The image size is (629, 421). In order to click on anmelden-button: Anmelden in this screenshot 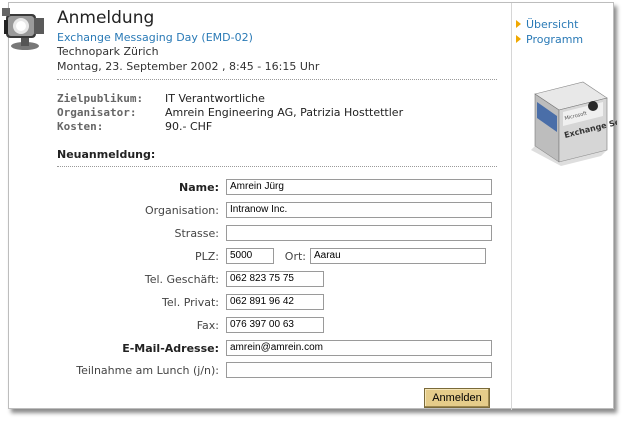, I will do `click(457, 398)`.